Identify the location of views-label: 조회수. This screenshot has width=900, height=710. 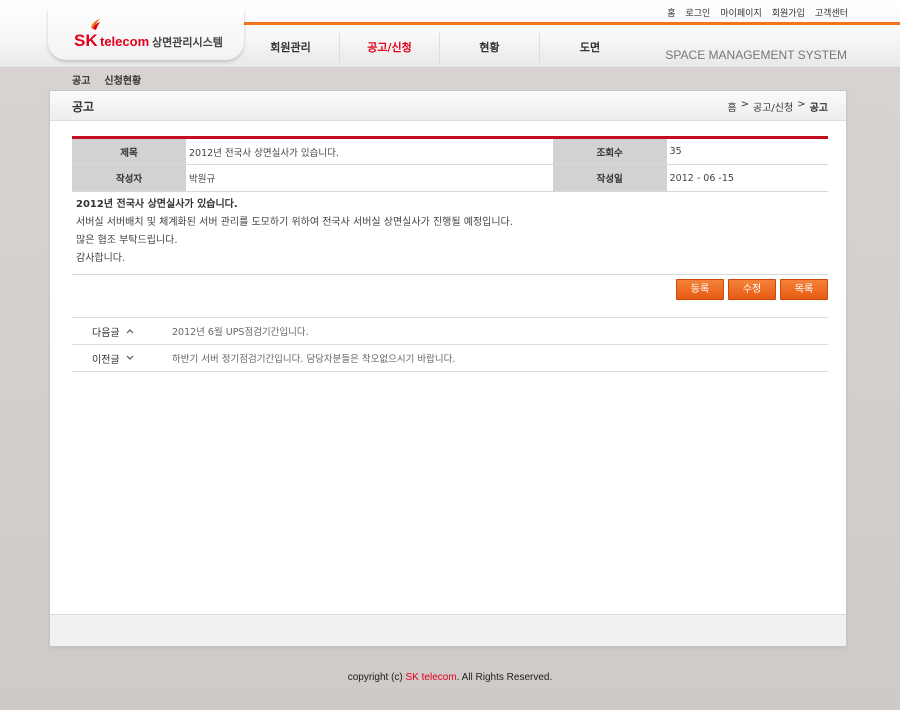
(609, 151).